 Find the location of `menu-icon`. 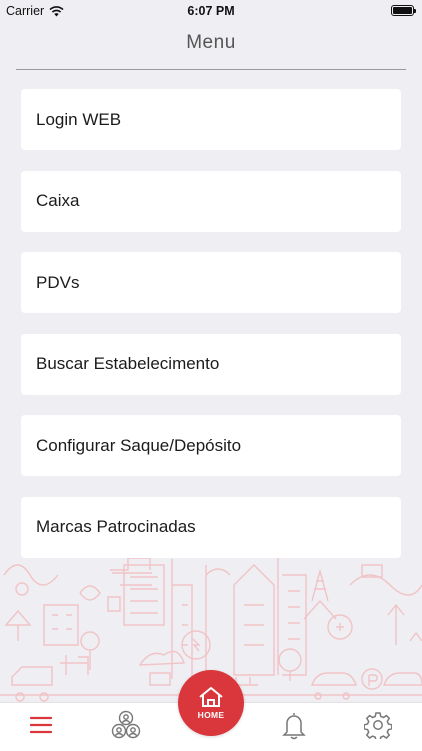

menu-icon is located at coordinates (41, 725).